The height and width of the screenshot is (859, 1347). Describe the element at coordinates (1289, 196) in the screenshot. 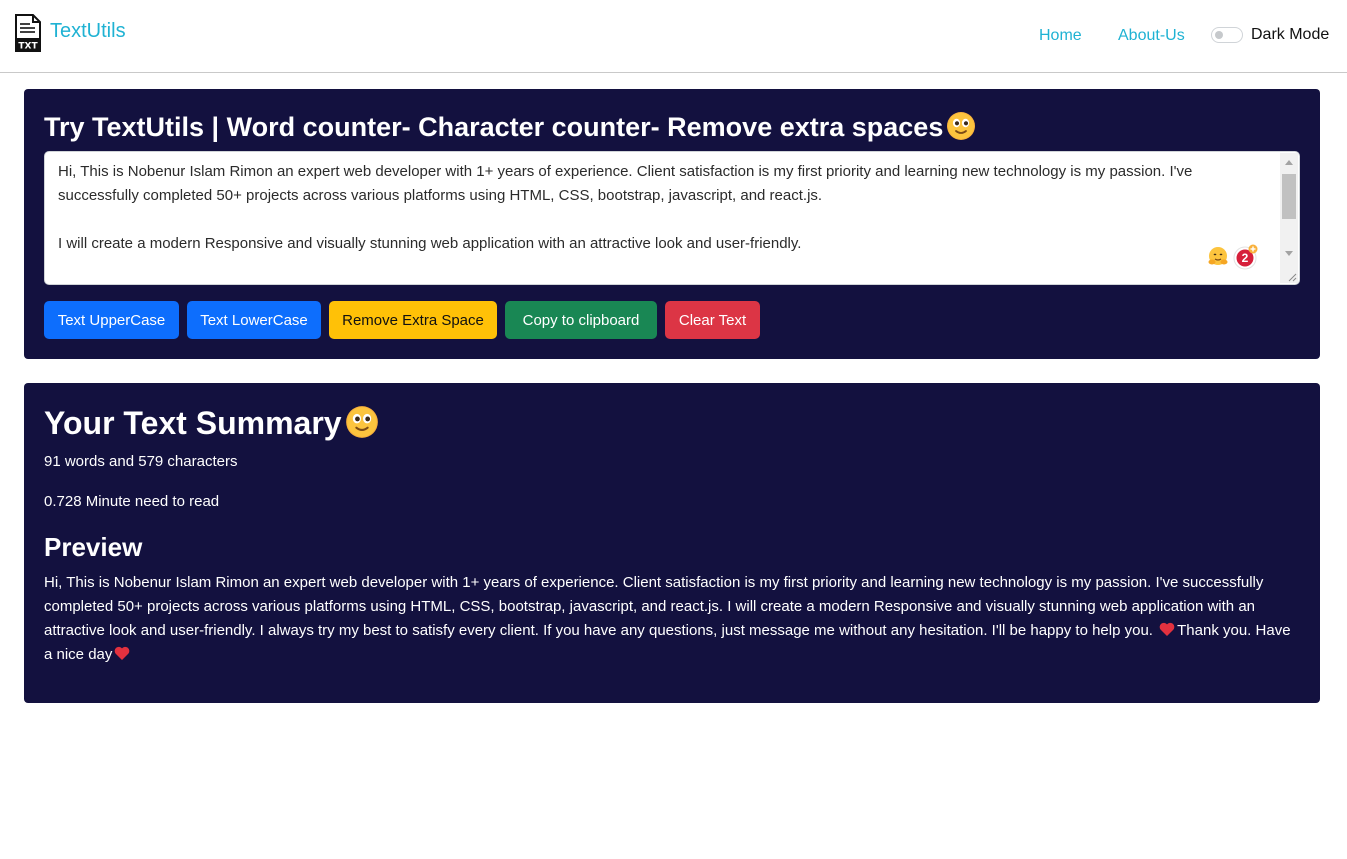

I see `scroll-thumb` at that location.